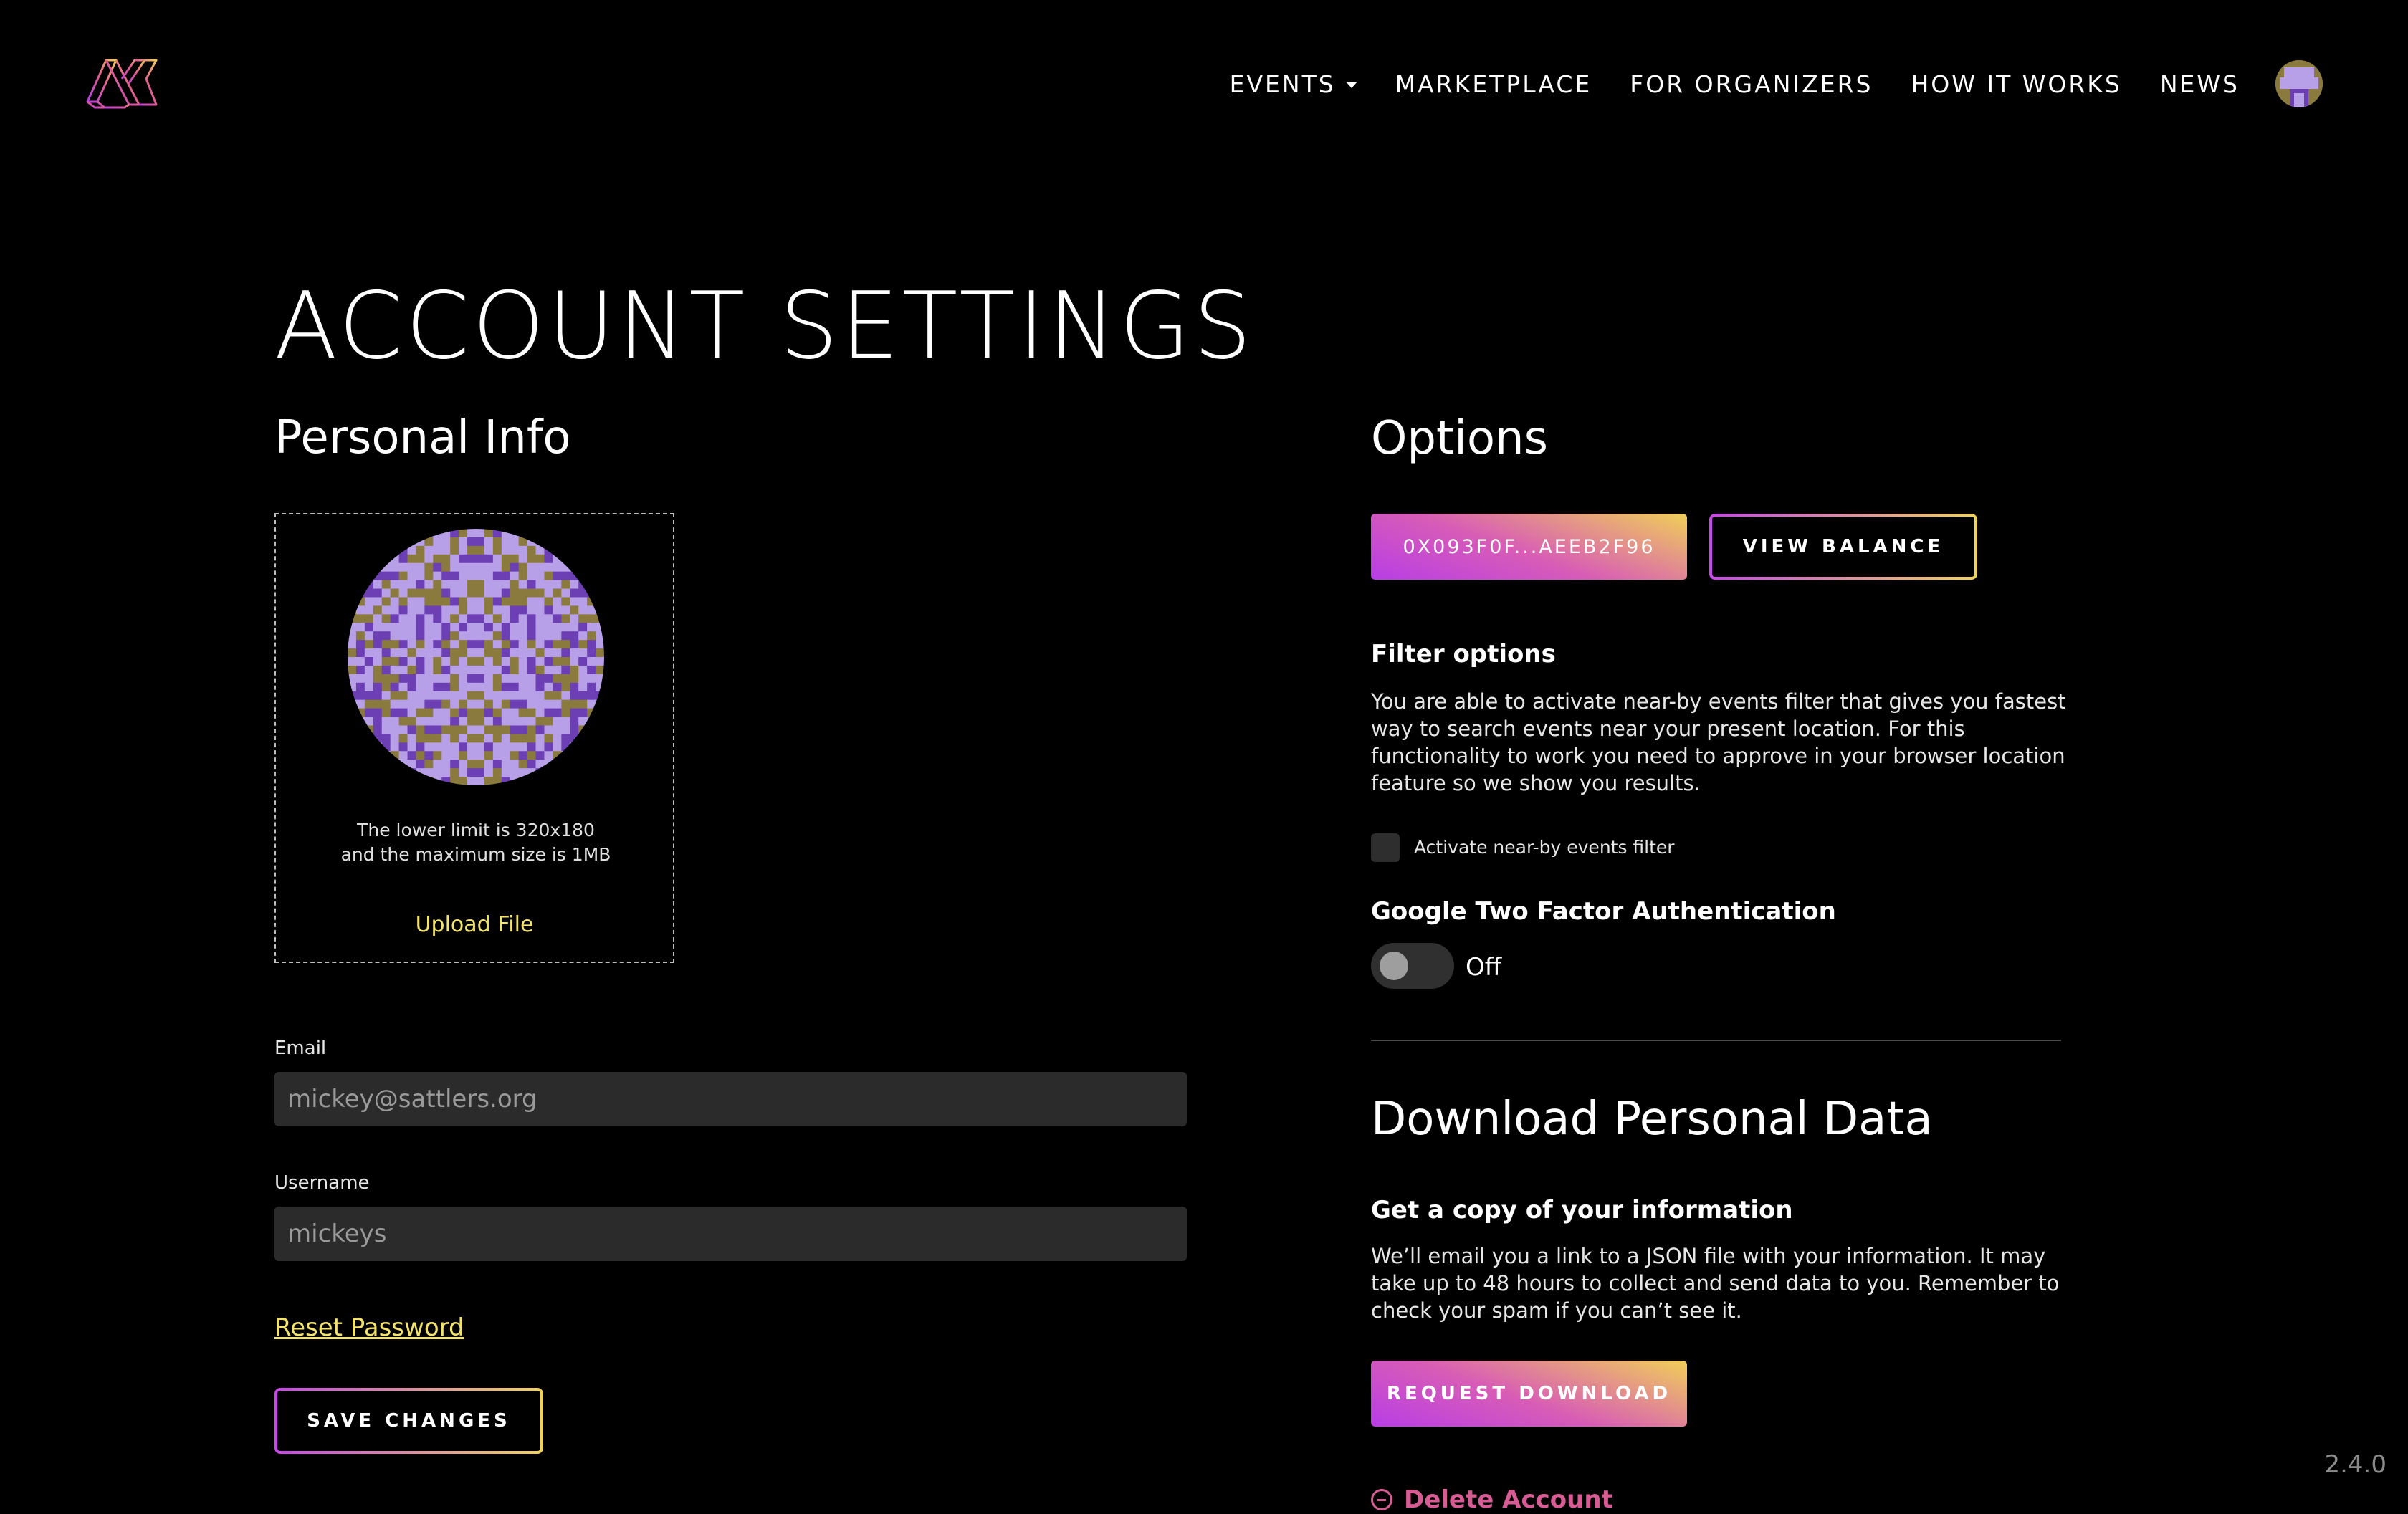 The width and height of the screenshot is (2408, 1514). Describe the element at coordinates (1652, 1119) in the screenshot. I see `download-data-heading: Download Personal Data` at that location.